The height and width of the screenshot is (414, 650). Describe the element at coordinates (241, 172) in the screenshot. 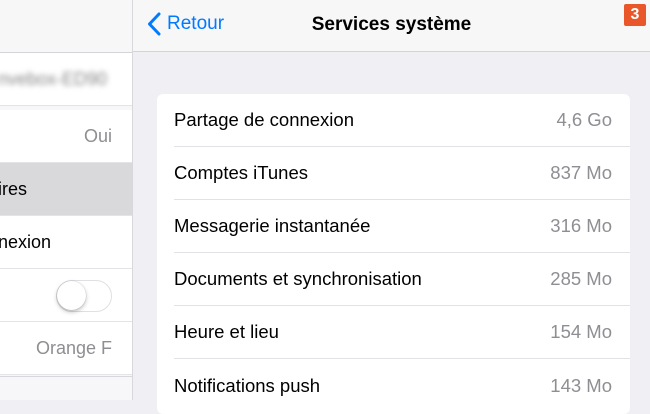

I see `list-item-label: Comptes iTunes` at that location.